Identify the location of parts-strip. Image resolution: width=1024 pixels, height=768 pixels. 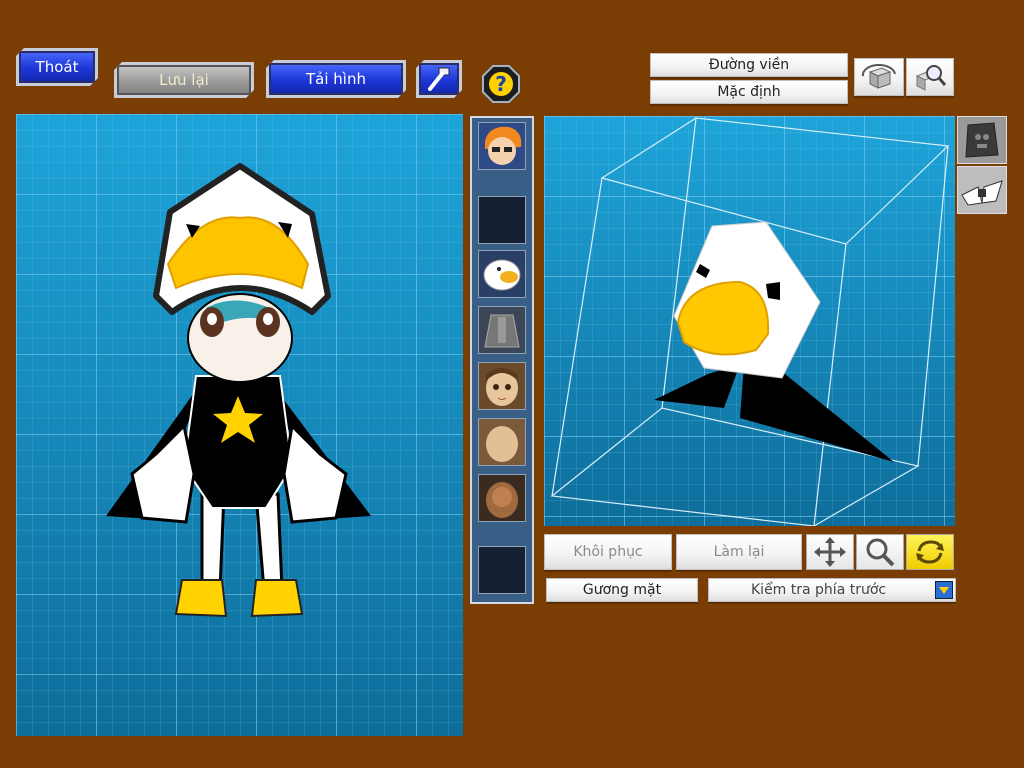
(502, 360).